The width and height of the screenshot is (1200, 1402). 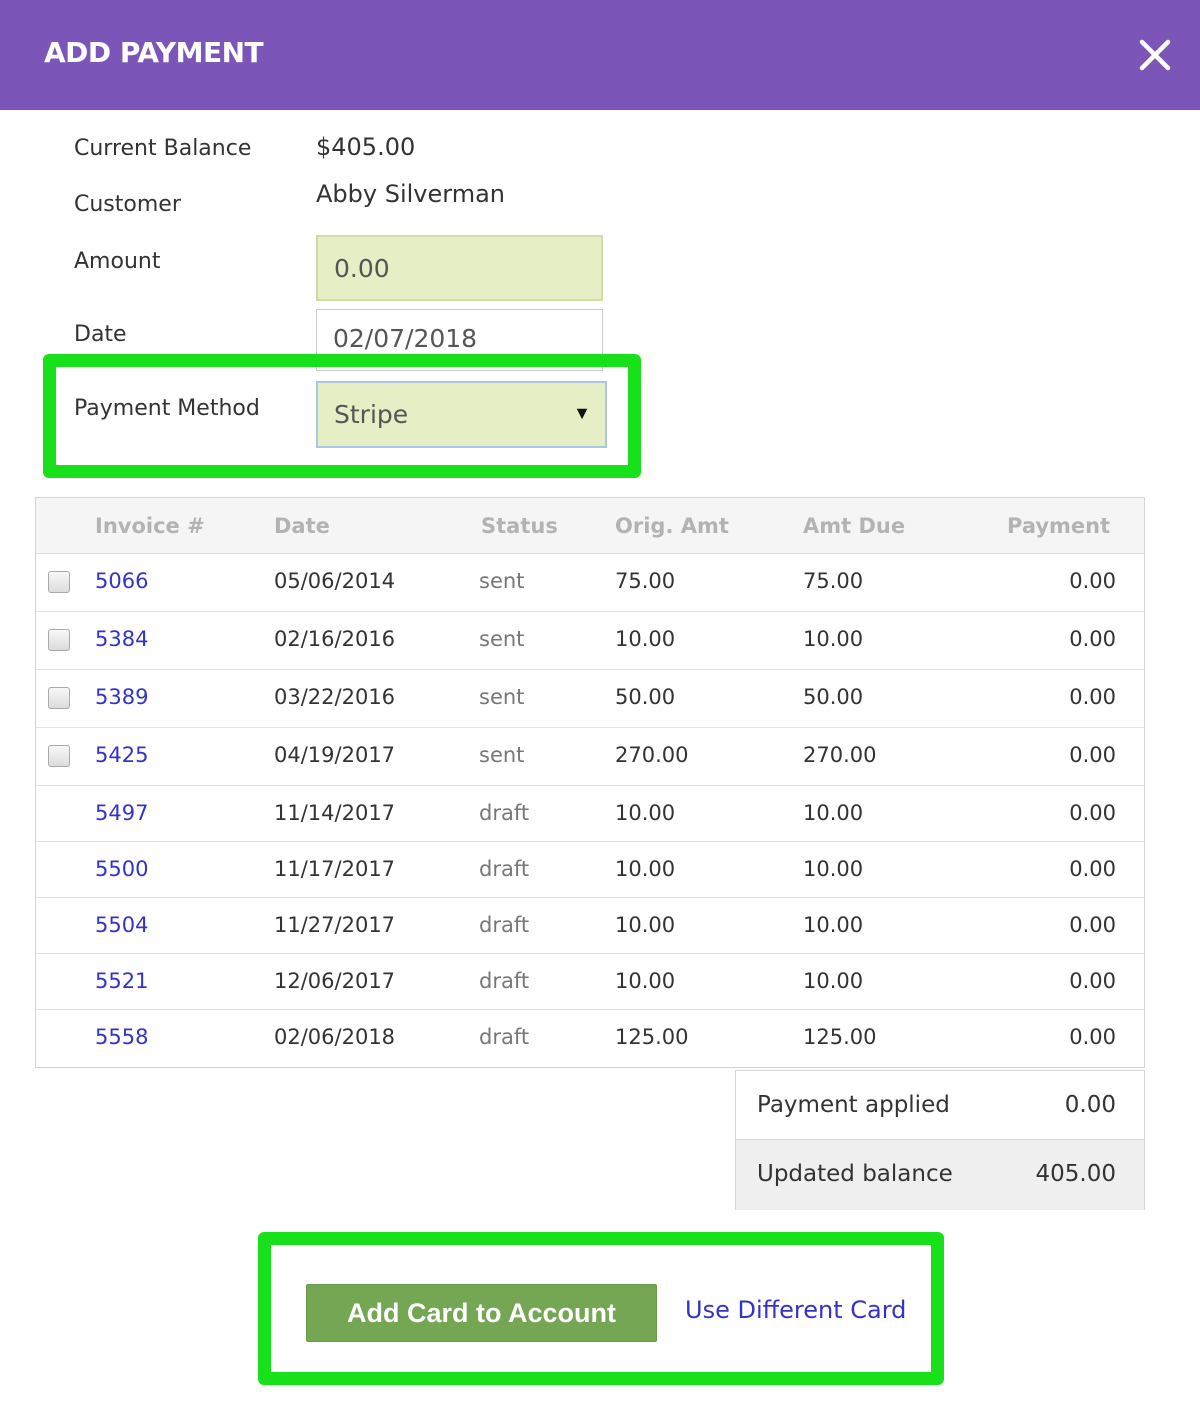 What do you see at coordinates (590, 926) in the screenshot?
I see `table-row: 5504 11/27/2017 draft 10.00 10.00 0.00` at bounding box center [590, 926].